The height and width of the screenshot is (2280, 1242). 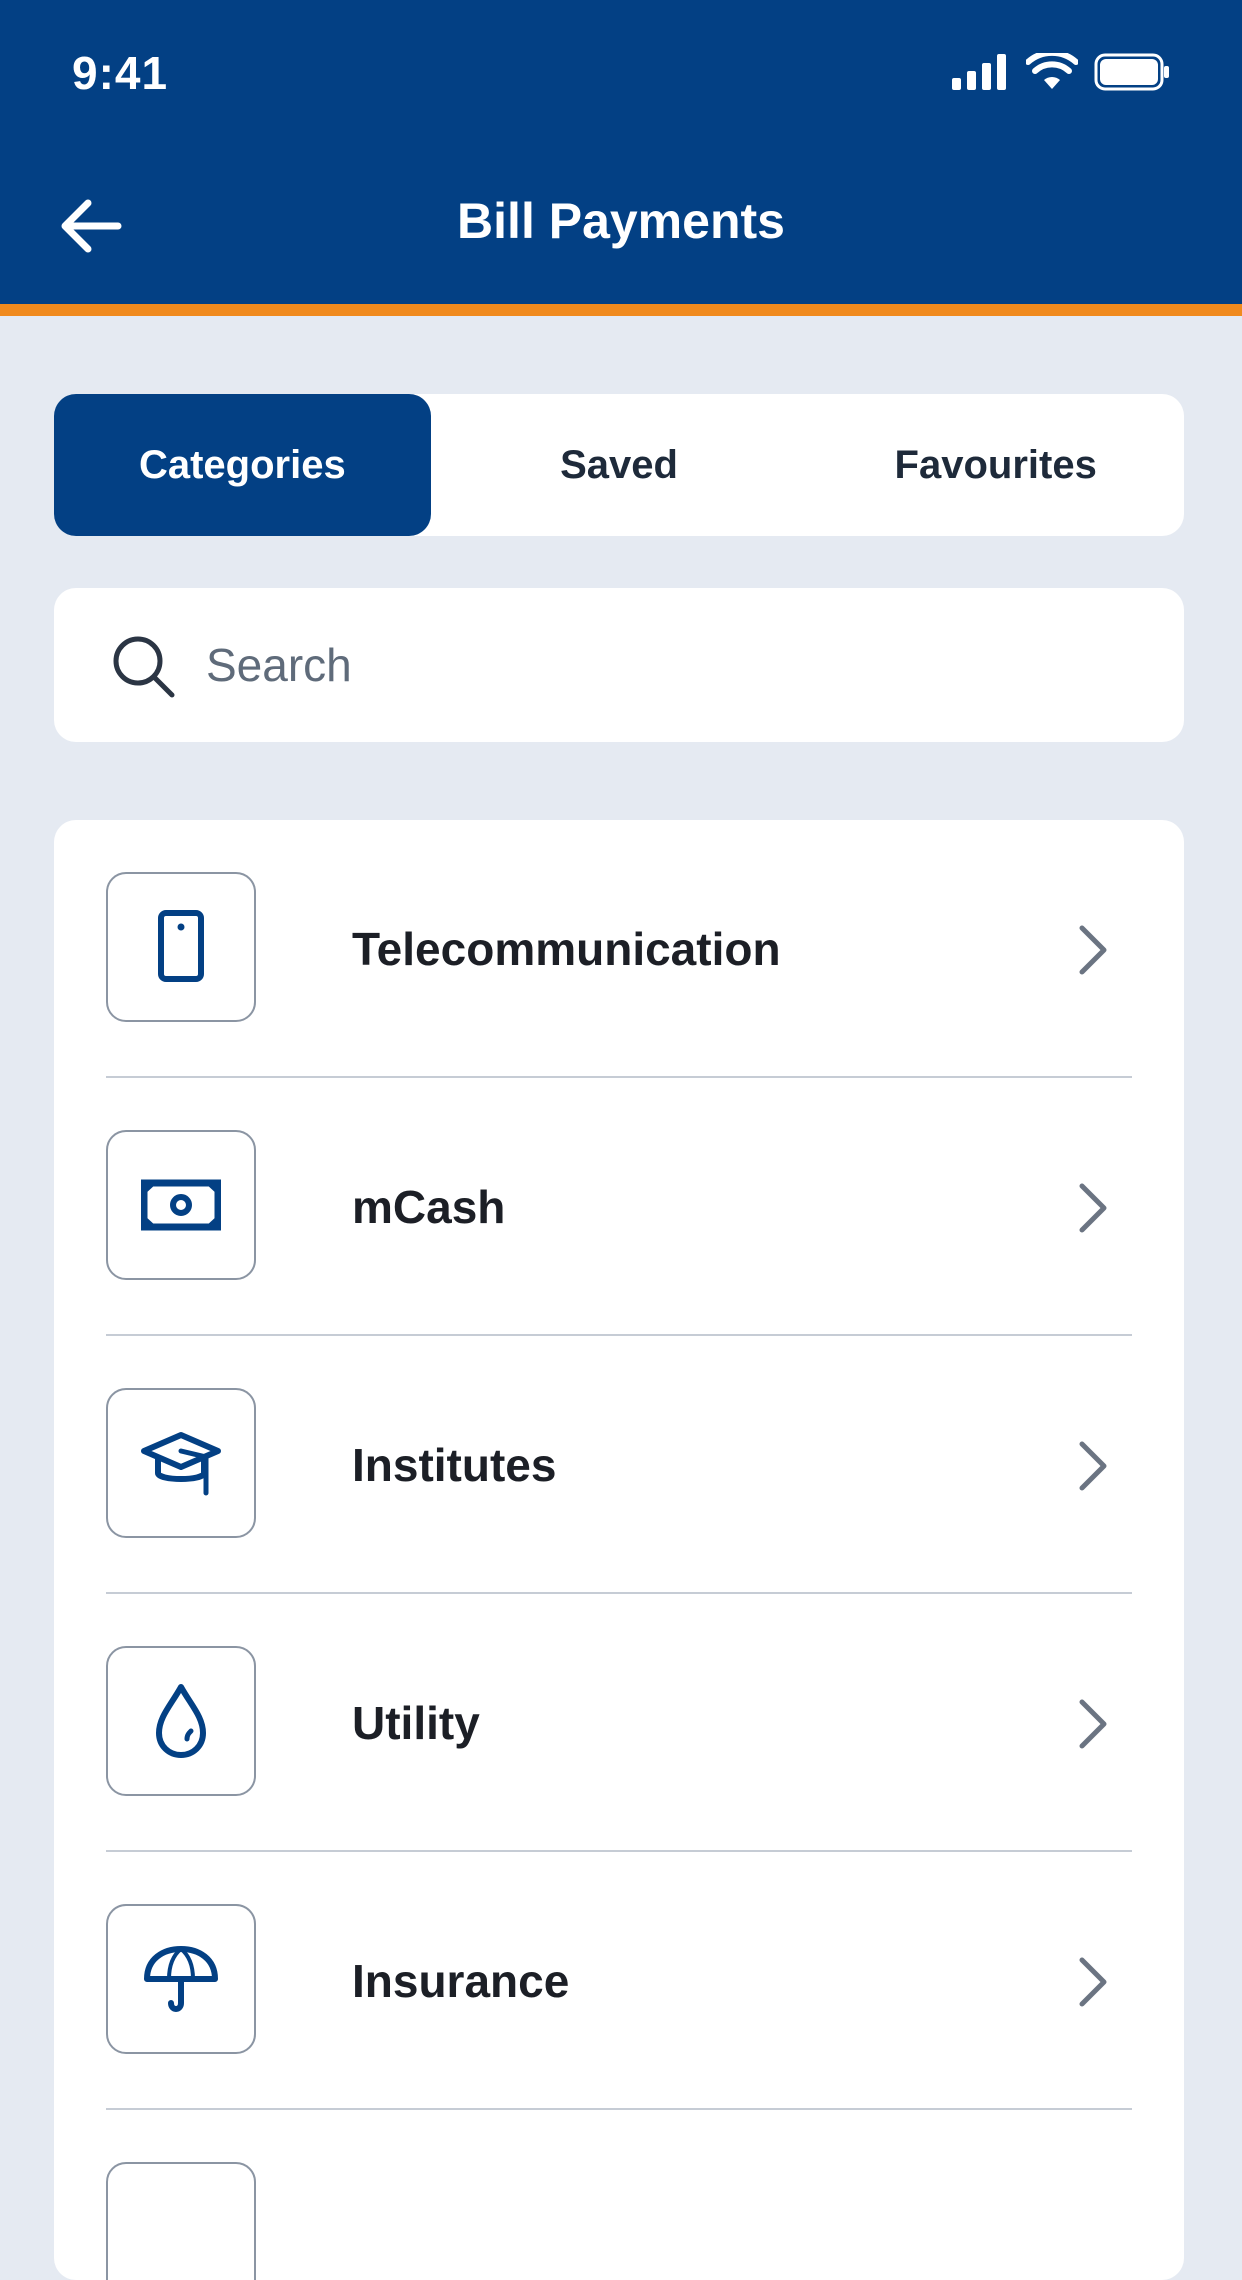 I want to click on category-label: Insurance, so click(x=461, y=1981).